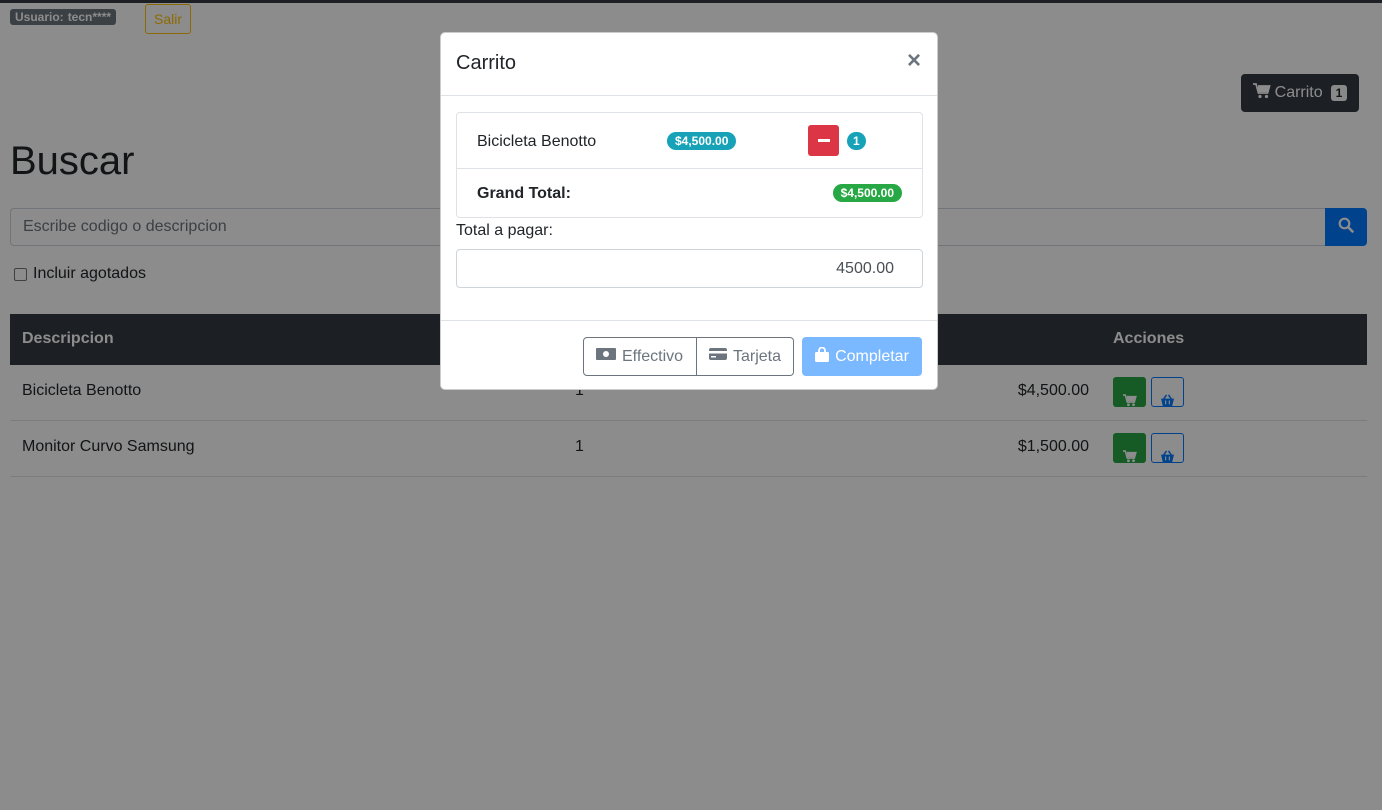 The height and width of the screenshot is (810, 1382). What do you see at coordinates (486, 63) in the screenshot?
I see `modal-title: Carrito` at bounding box center [486, 63].